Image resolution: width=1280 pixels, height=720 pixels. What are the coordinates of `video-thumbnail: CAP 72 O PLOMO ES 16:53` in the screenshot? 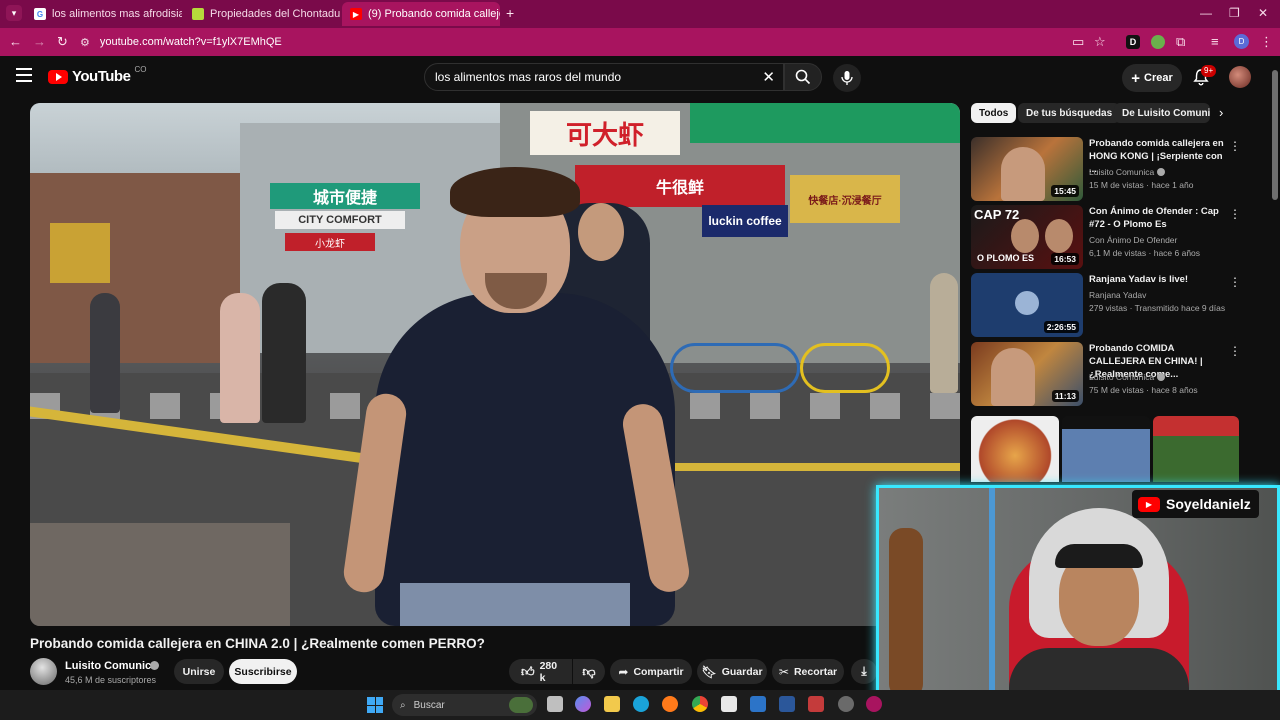 It's located at (1027, 237).